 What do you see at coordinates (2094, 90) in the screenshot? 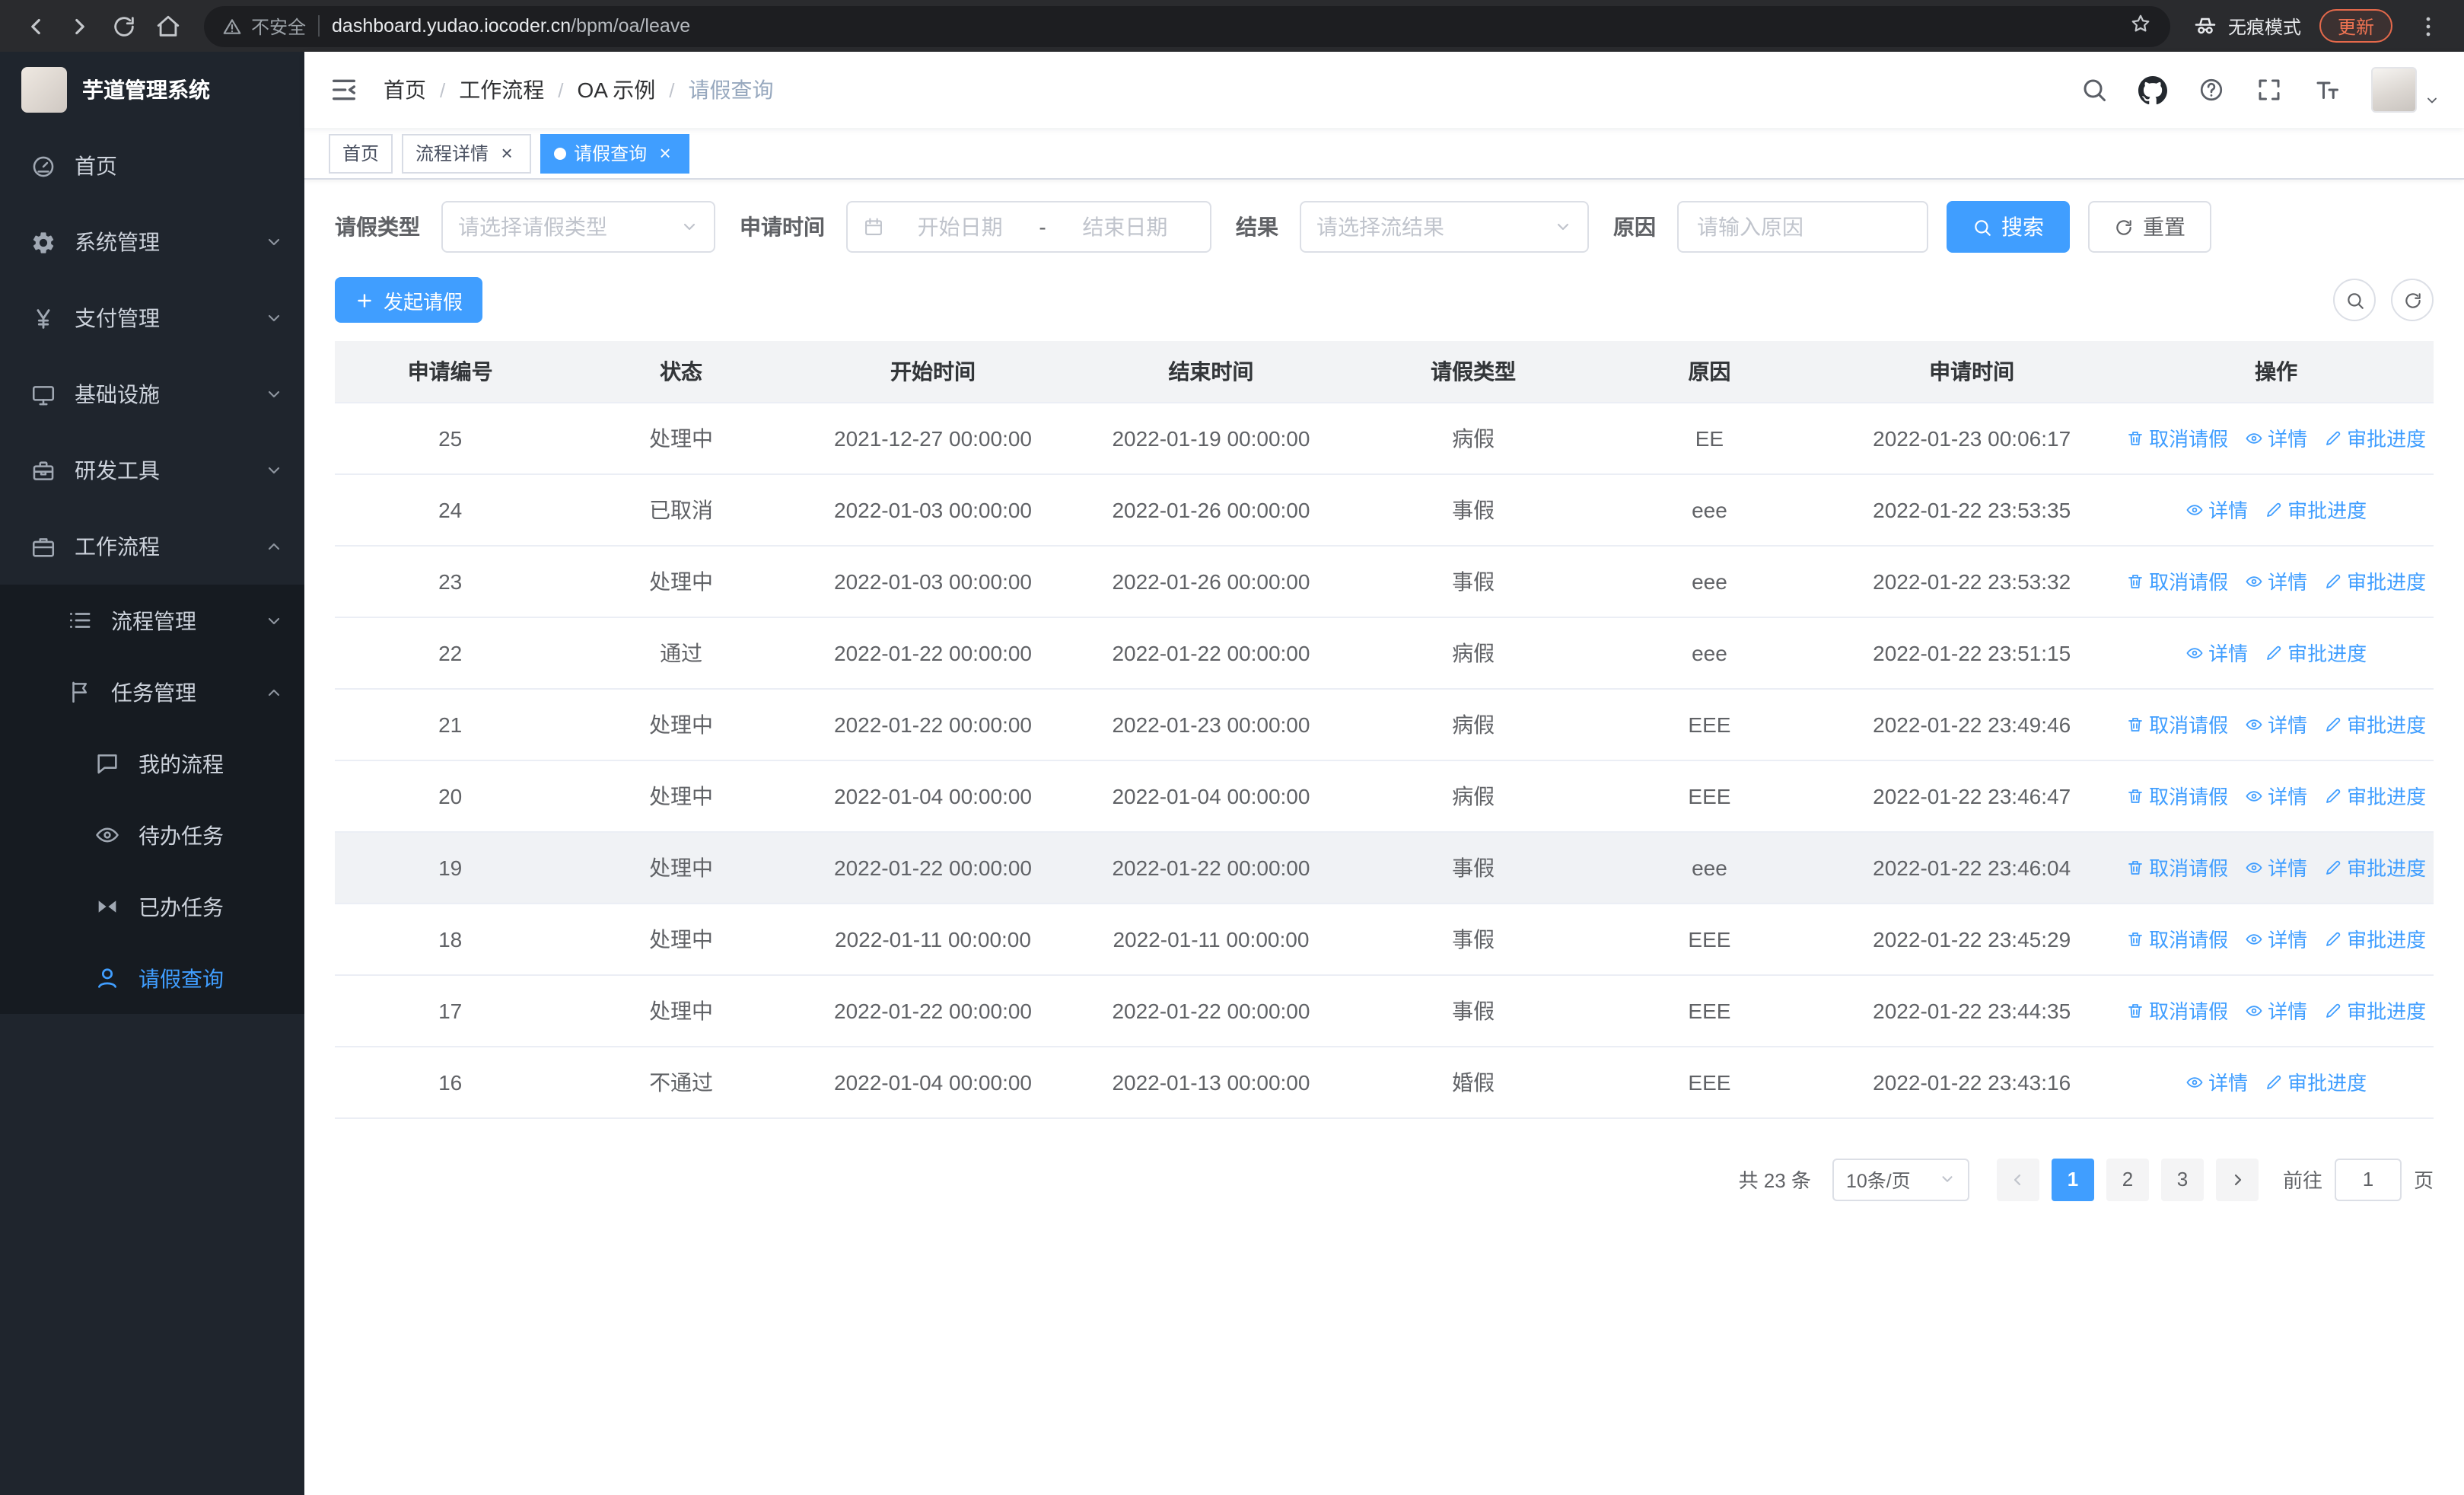
I see `search-icon` at bounding box center [2094, 90].